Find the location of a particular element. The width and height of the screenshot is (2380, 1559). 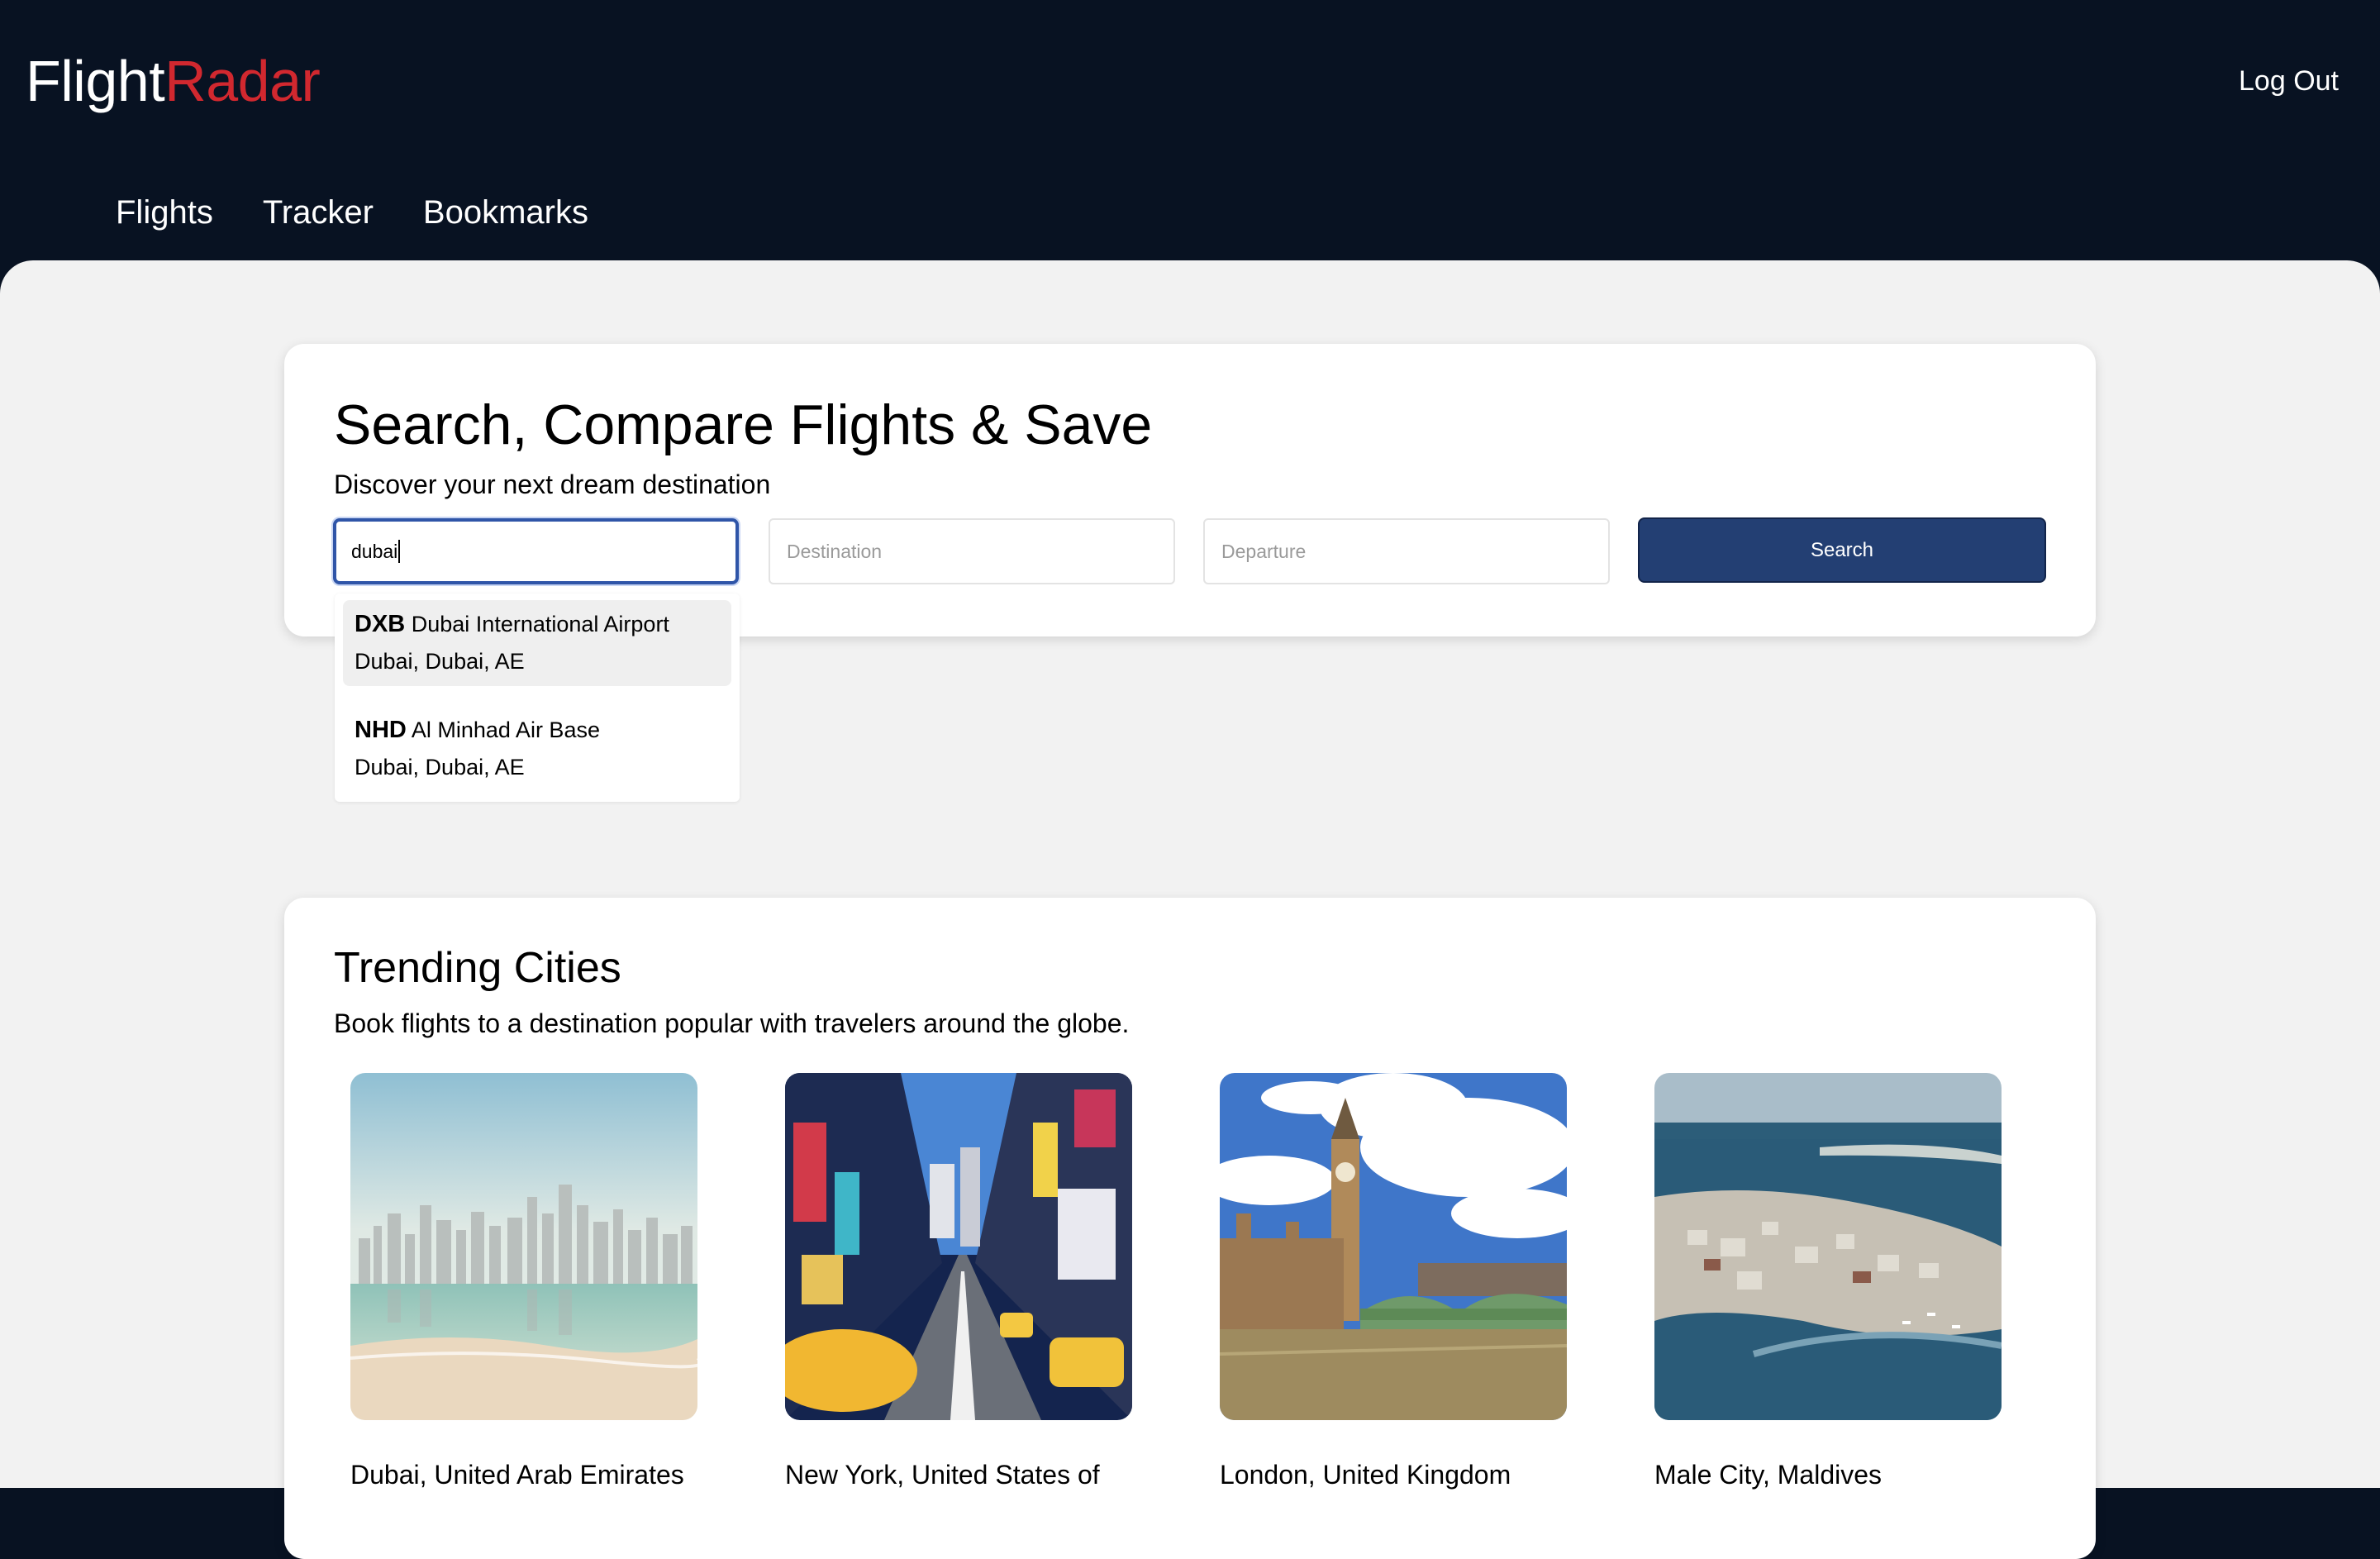

destination-placeholder: Destination is located at coordinates (835, 551).